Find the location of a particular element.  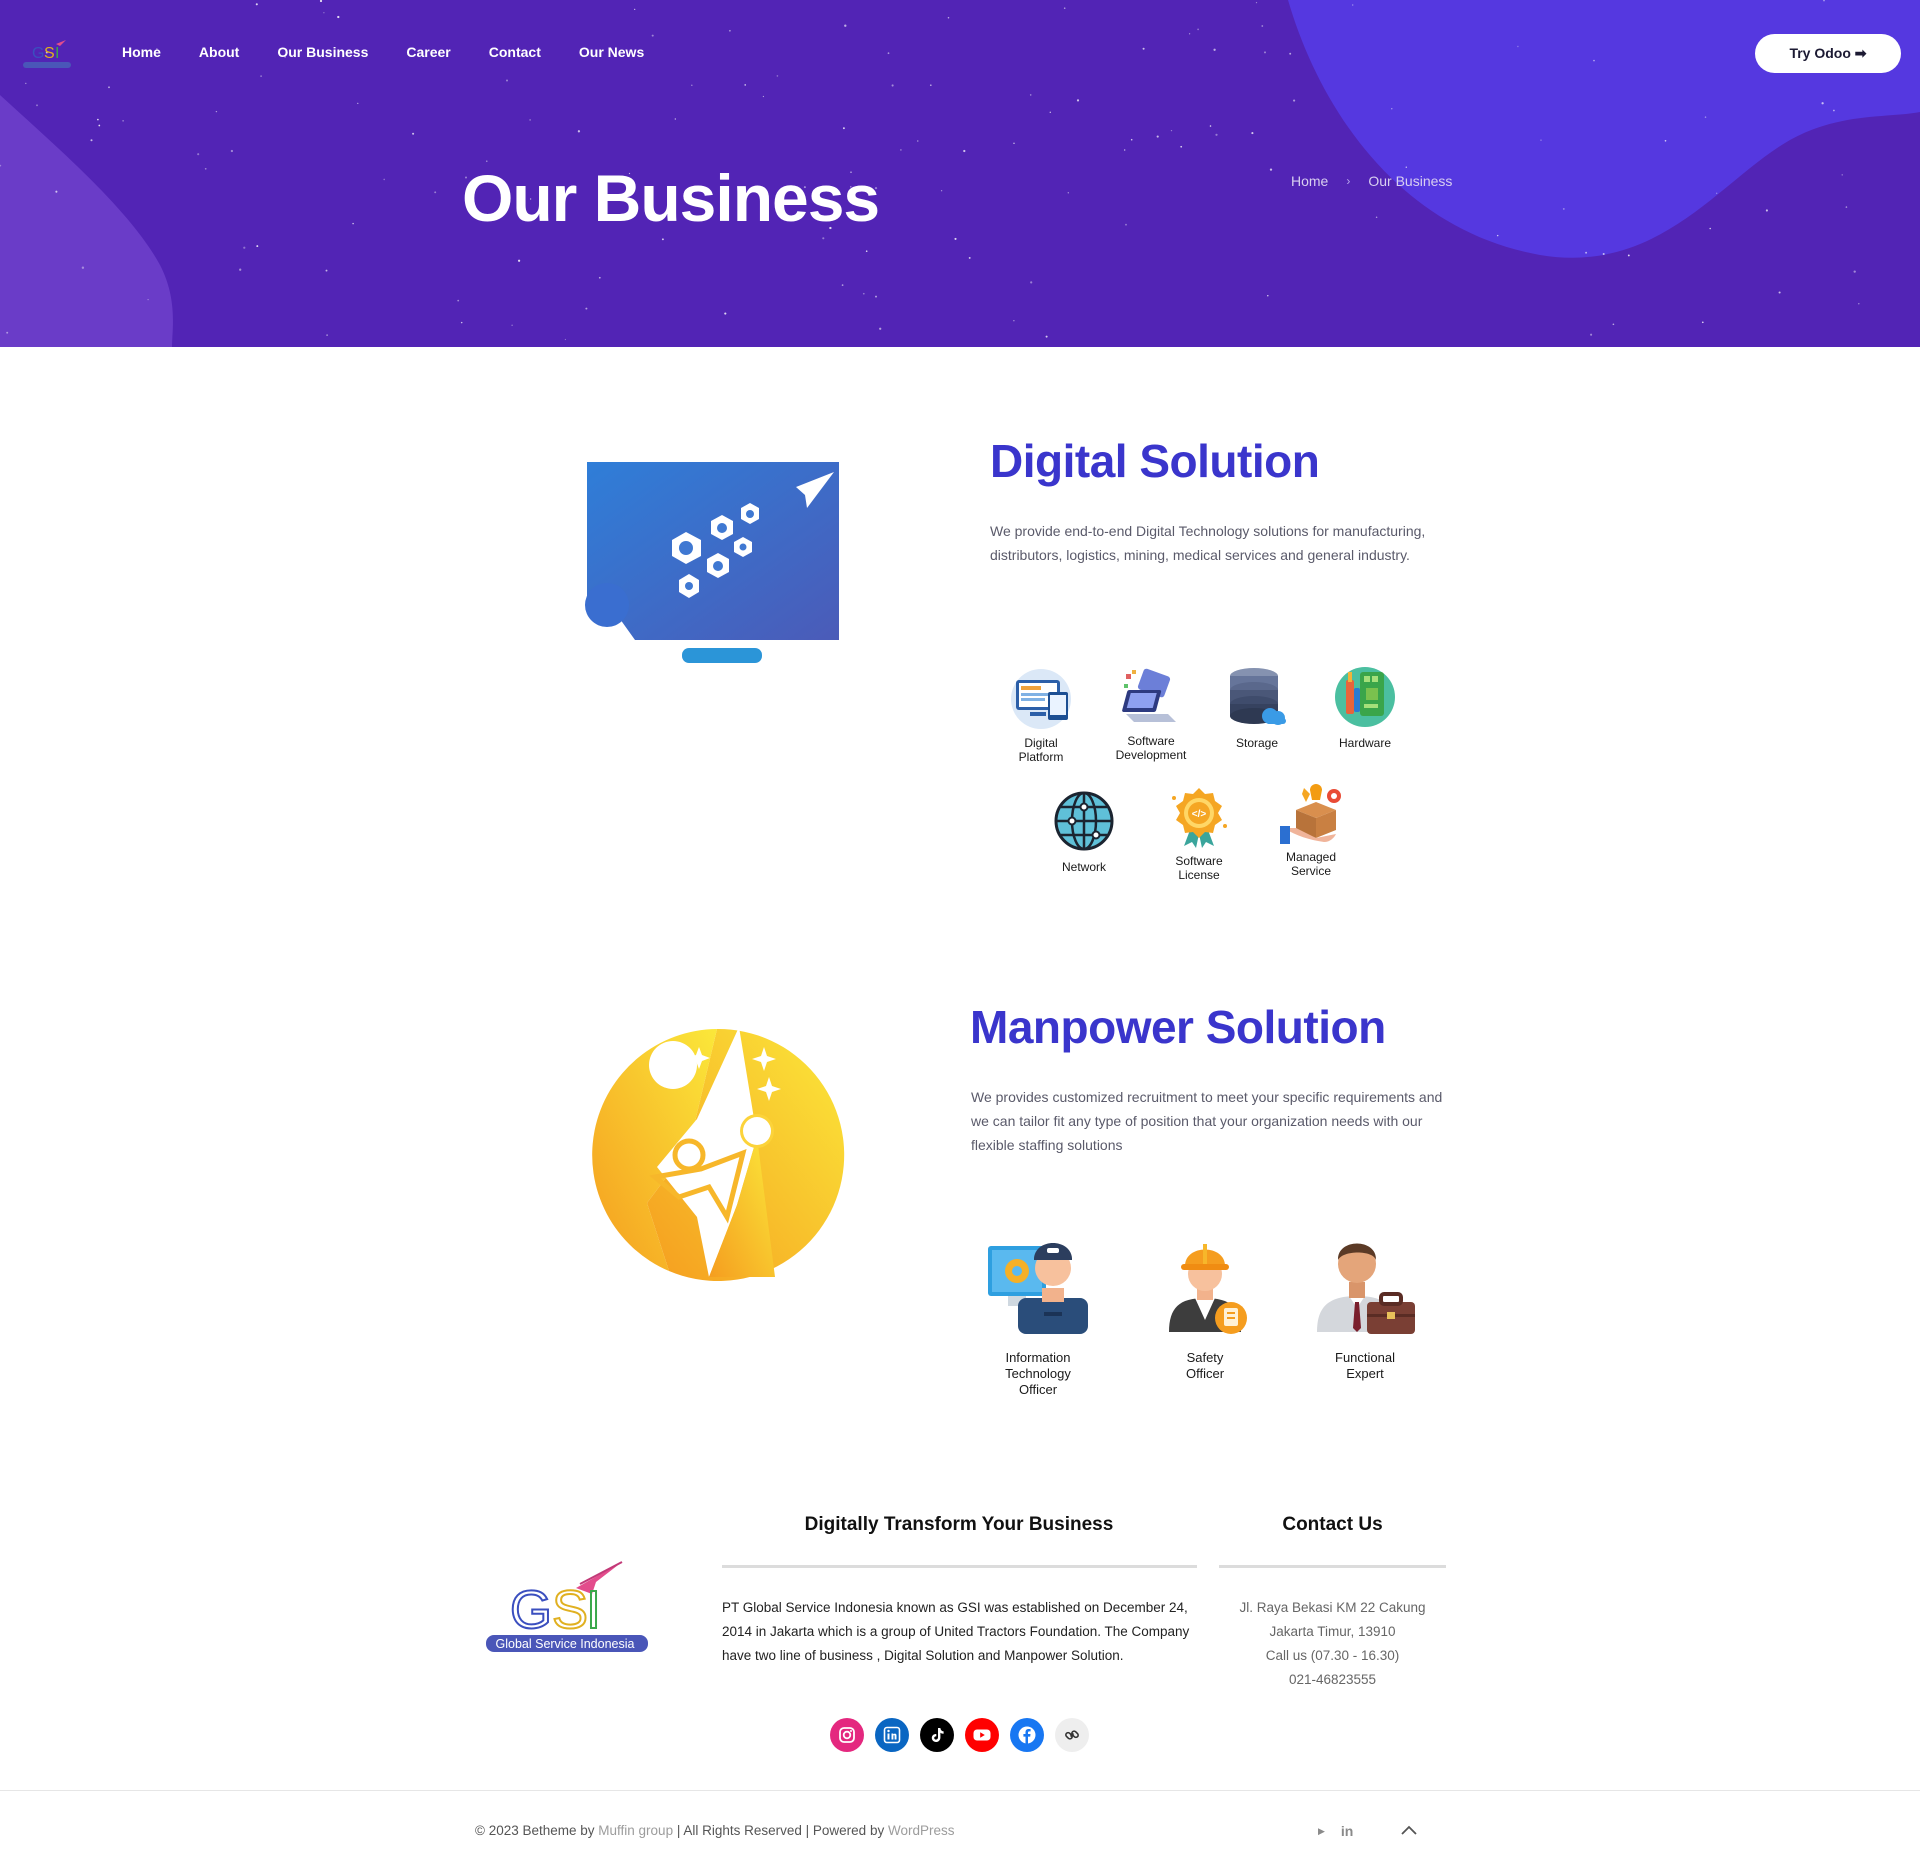

nav-our-business: Our Business is located at coordinates (322, 52).